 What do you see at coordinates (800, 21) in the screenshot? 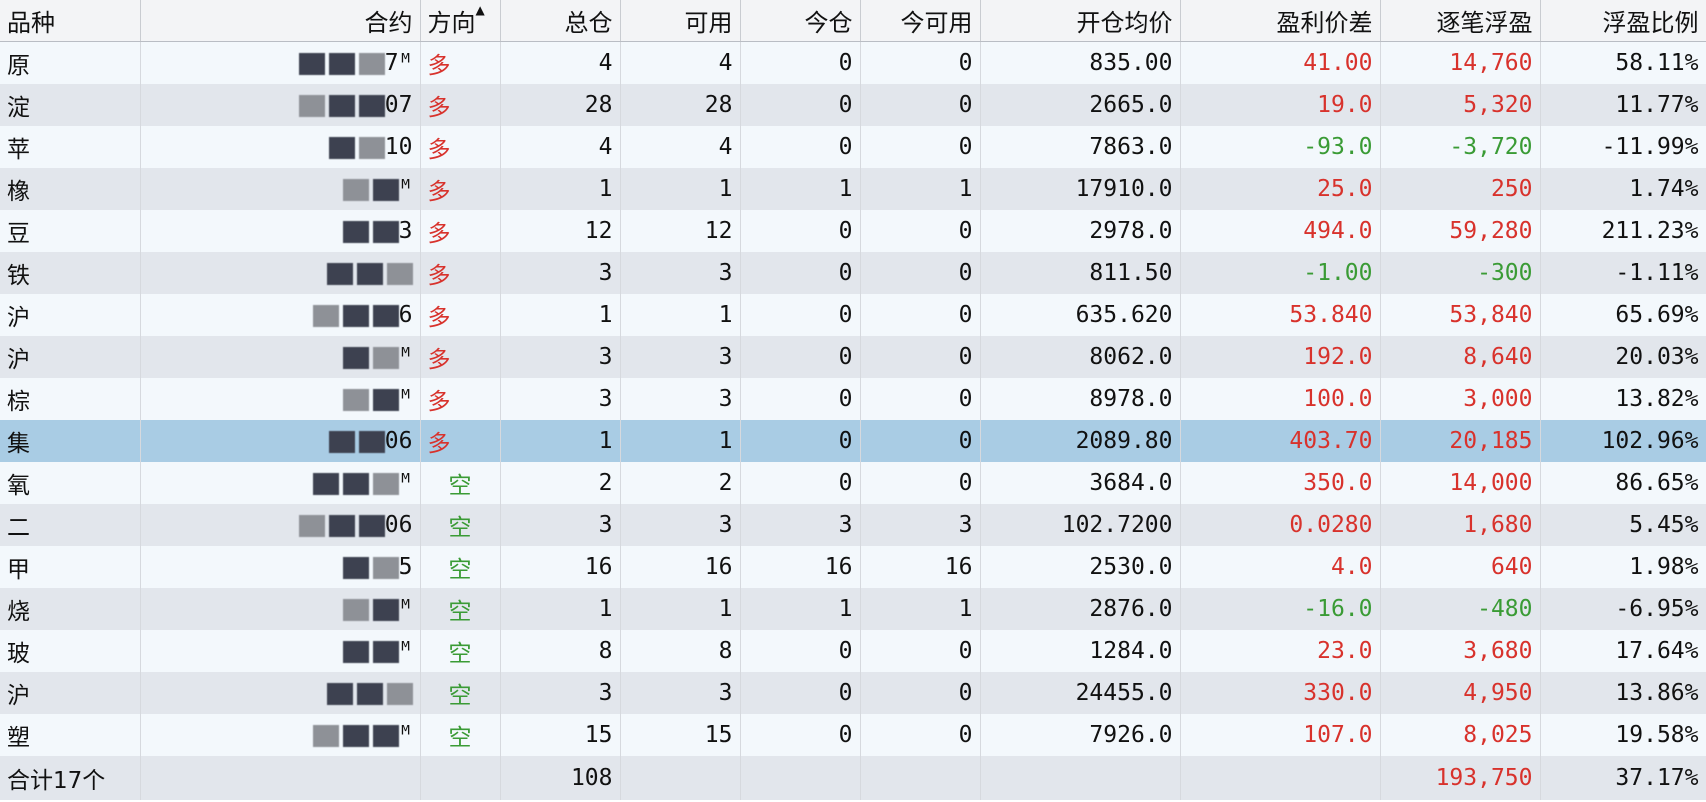
I see `col-header-today: 今仓` at bounding box center [800, 21].